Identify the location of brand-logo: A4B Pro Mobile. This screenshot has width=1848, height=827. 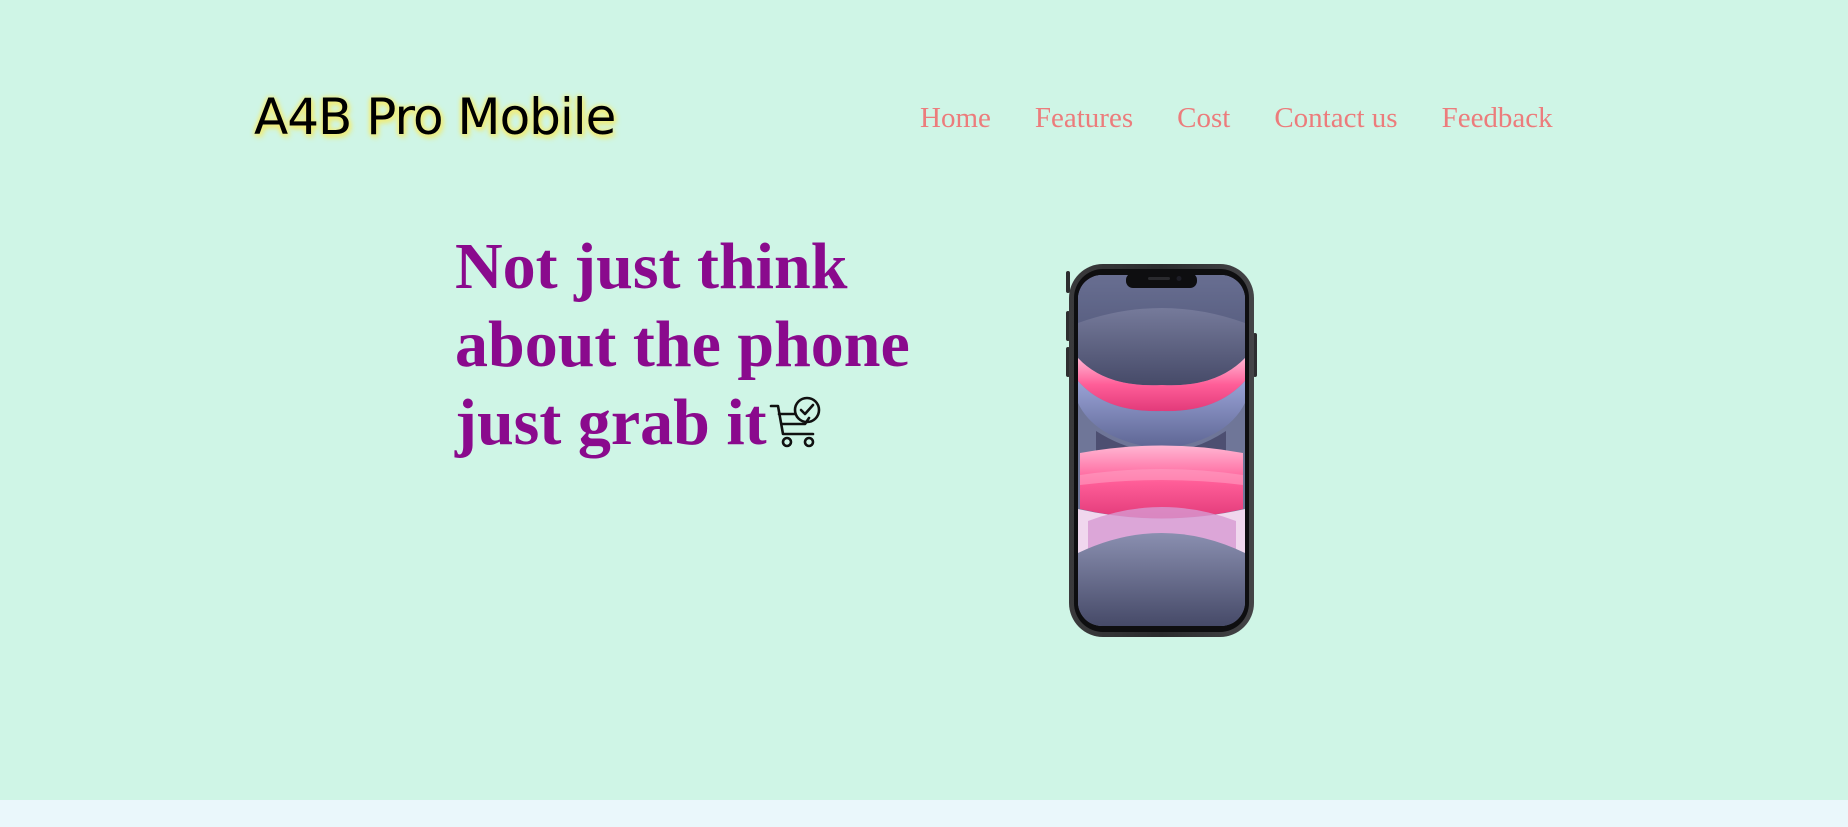
(435, 117).